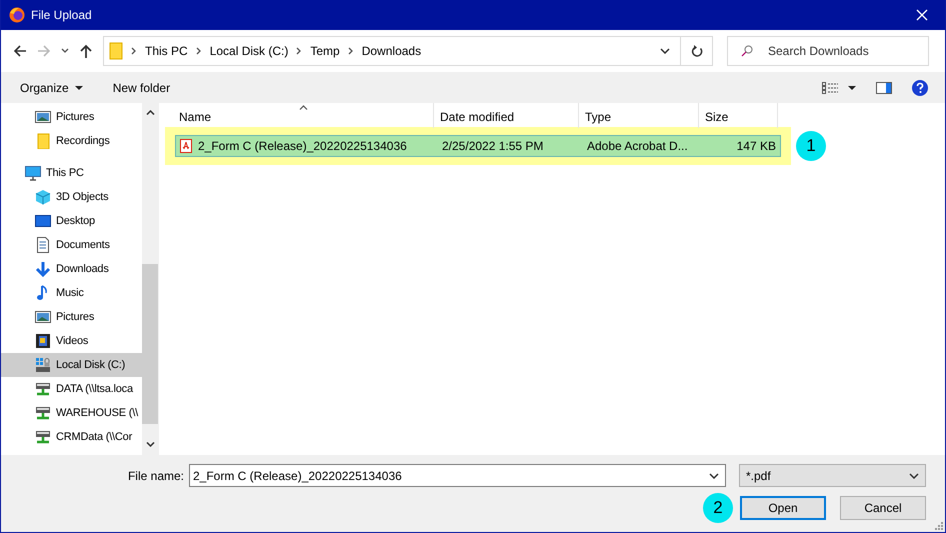 The width and height of the screenshot is (946, 533). Describe the element at coordinates (249, 51) in the screenshot. I see `breadcrumb-item: Local Disk (C:)` at that location.